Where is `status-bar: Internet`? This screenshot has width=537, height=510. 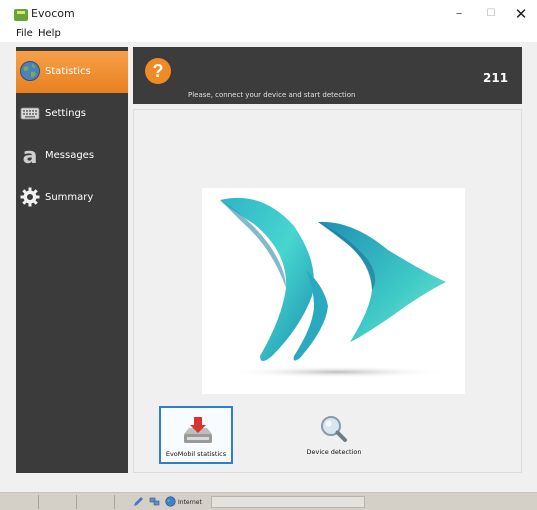 status-bar: Internet is located at coordinates (268, 501).